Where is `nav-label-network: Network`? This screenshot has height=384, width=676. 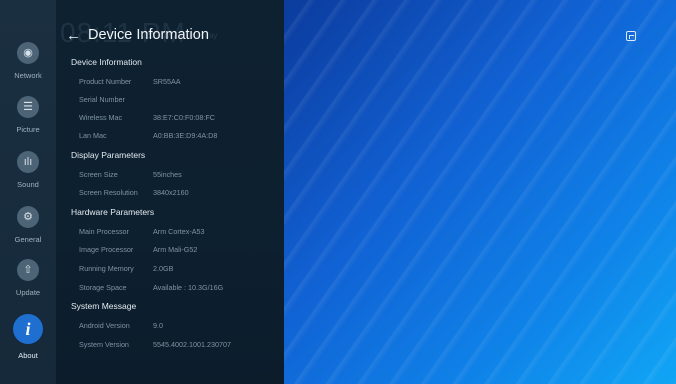
nav-label-network: Network is located at coordinates (28, 75).